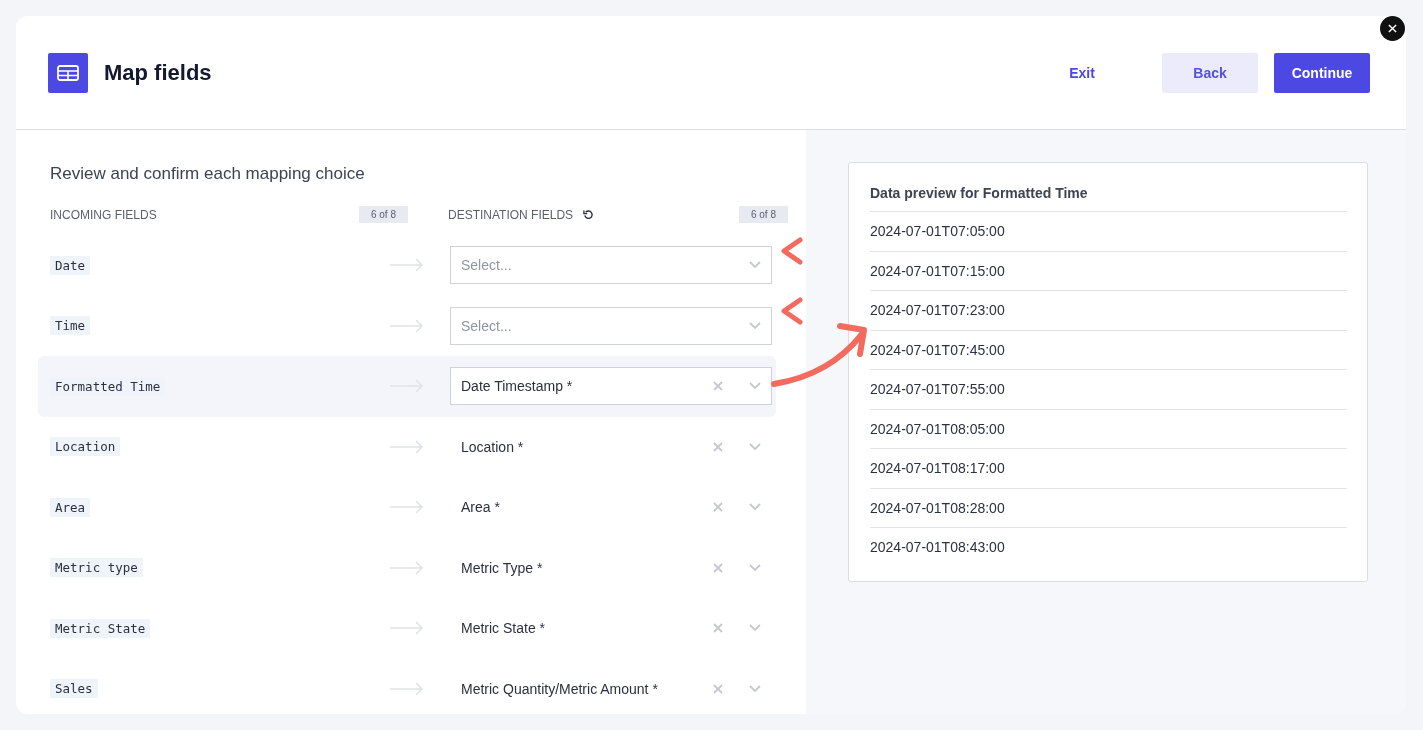  I want to click on preview-value: 2024-07-01T07:23:00, so click(1108, 311).